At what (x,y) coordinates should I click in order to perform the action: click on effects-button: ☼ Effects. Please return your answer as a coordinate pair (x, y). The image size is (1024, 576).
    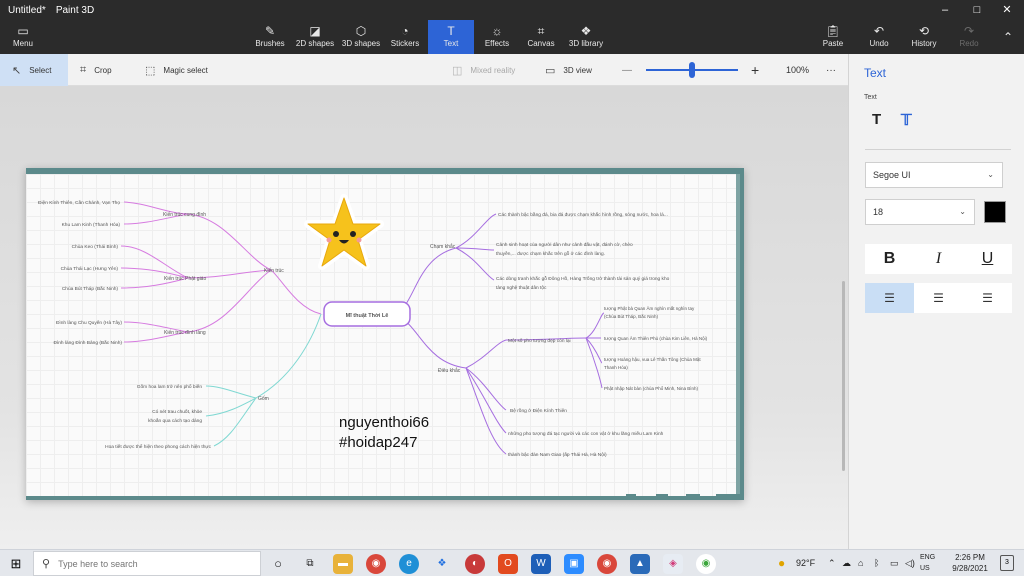
    Looking at the image, I should click on (497, 37).